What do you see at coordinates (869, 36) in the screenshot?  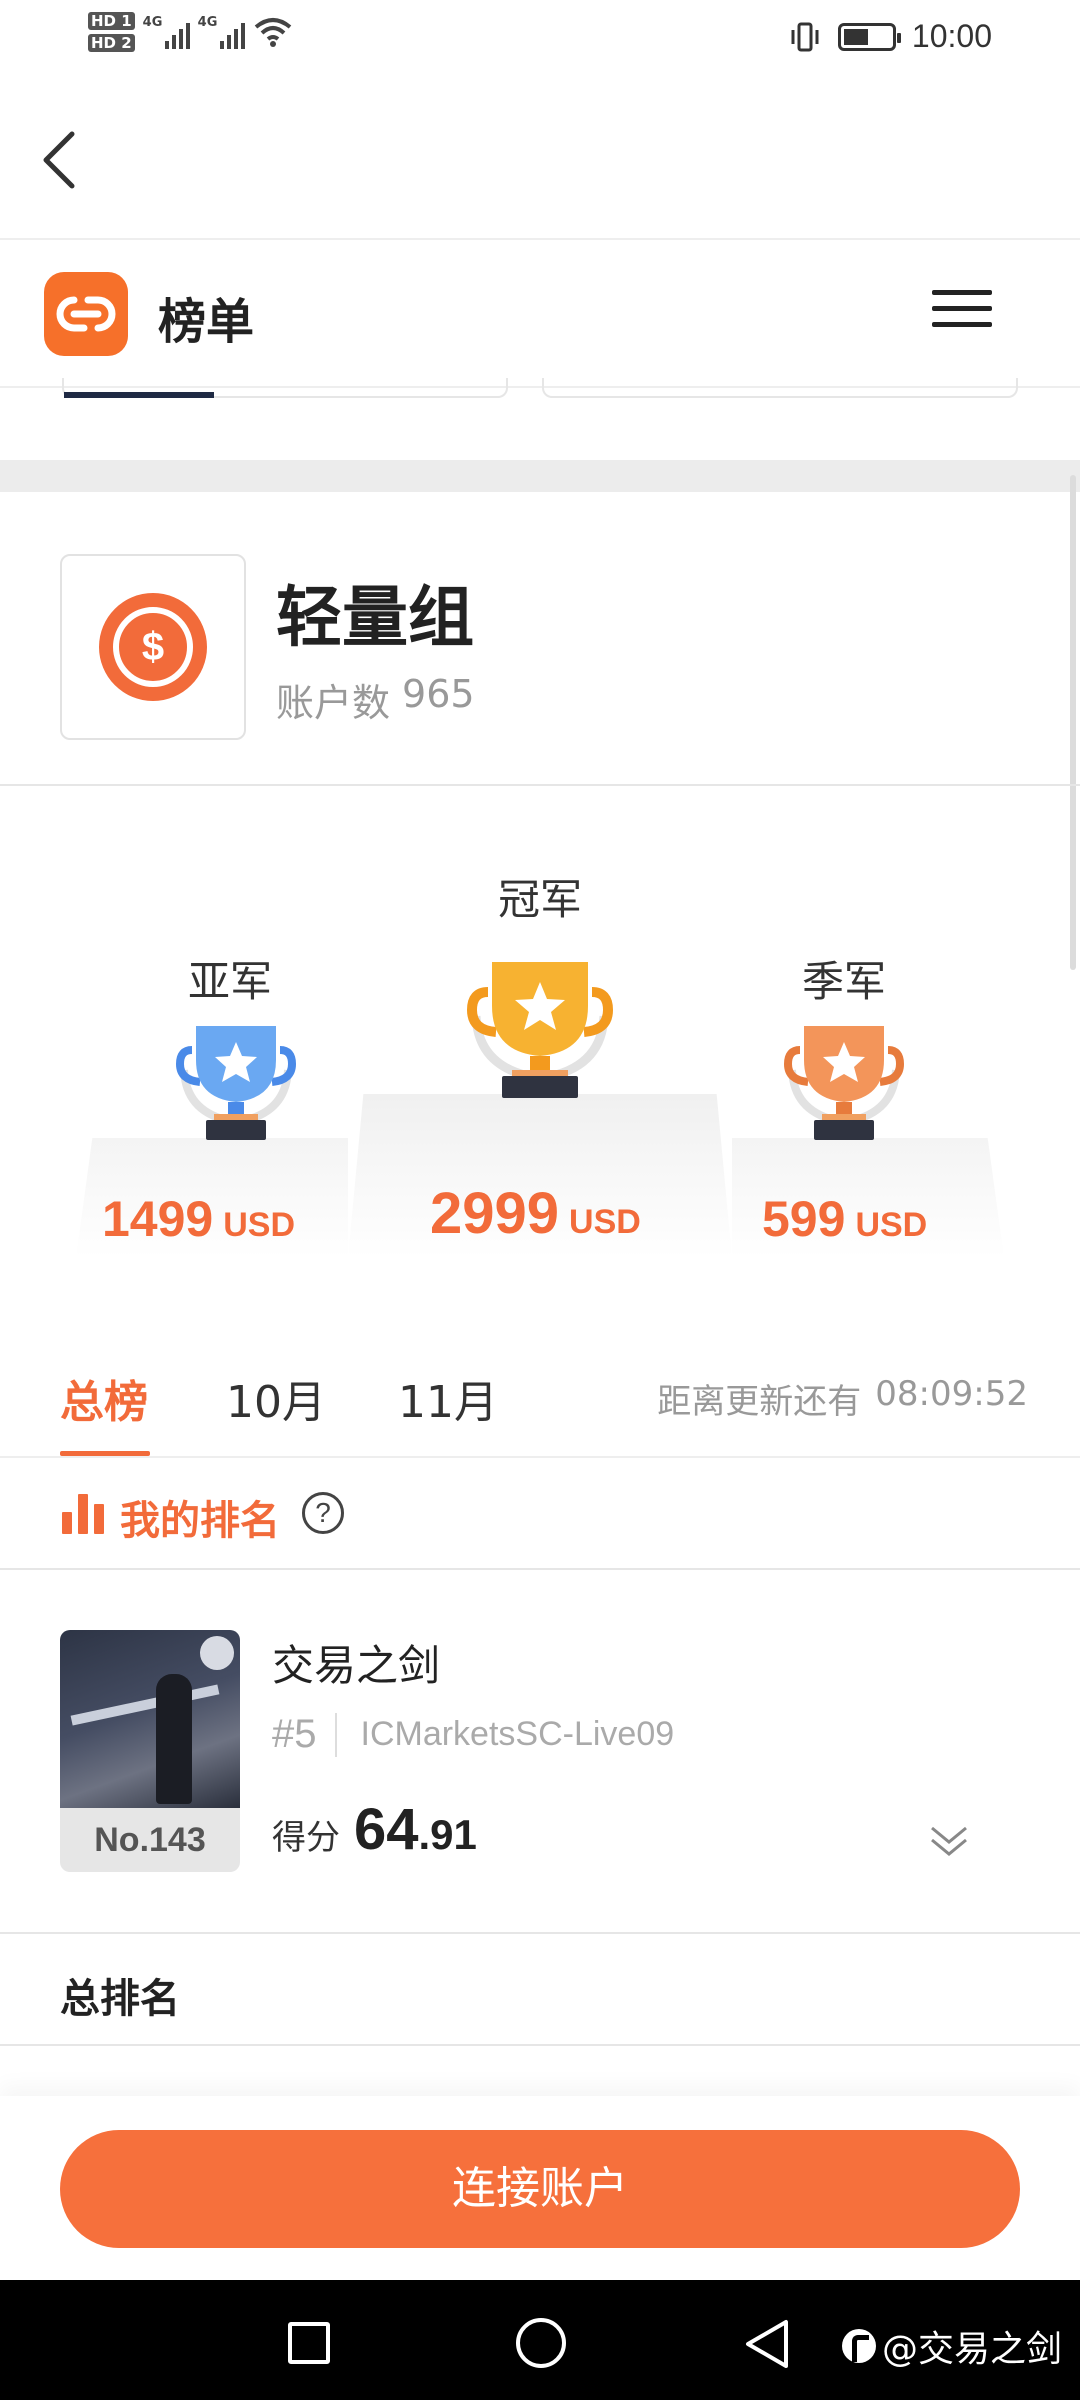 I see `battery-icon` at bounding box center [869, 36].